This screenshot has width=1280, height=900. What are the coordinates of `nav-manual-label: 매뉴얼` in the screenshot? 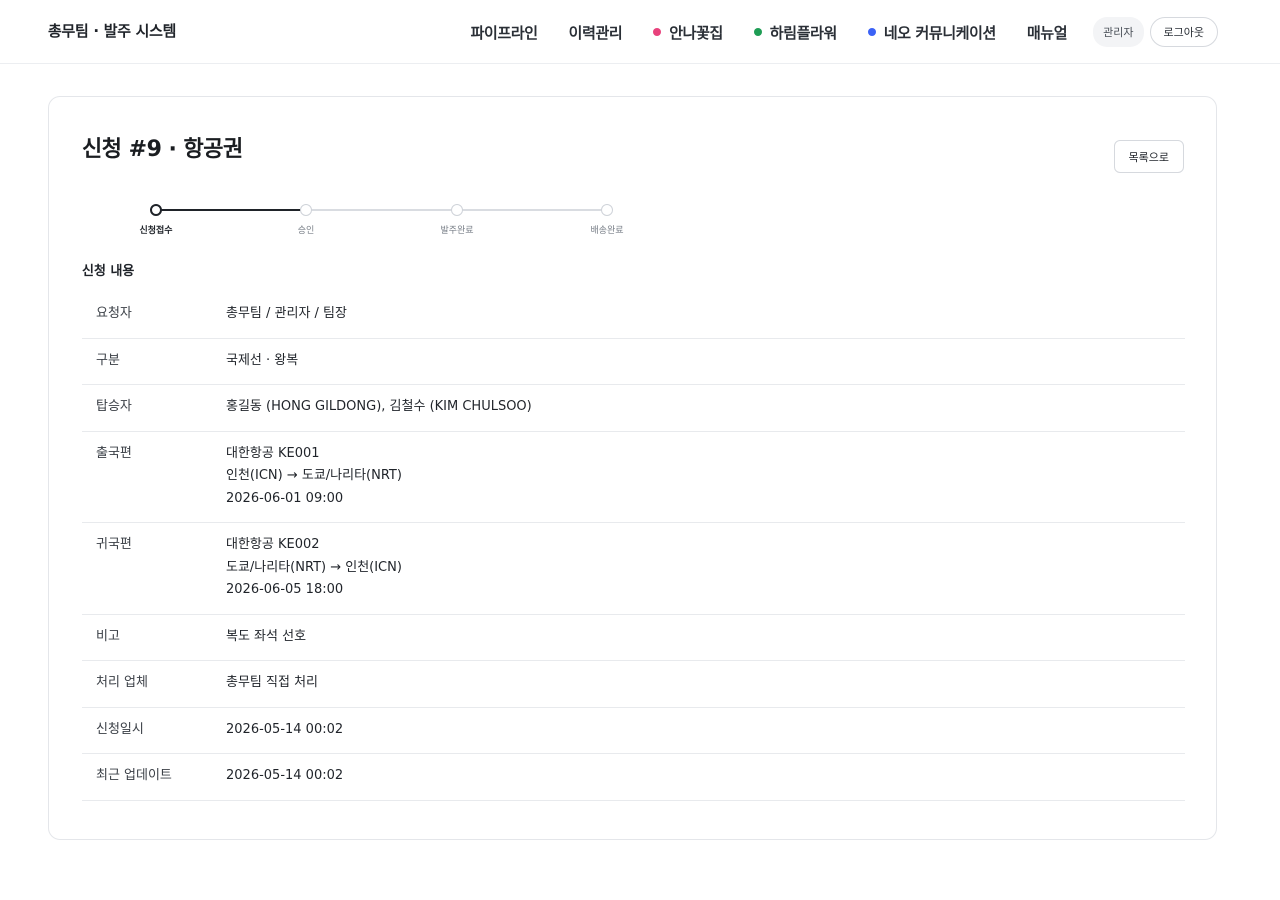 It's located at (1047, 32).